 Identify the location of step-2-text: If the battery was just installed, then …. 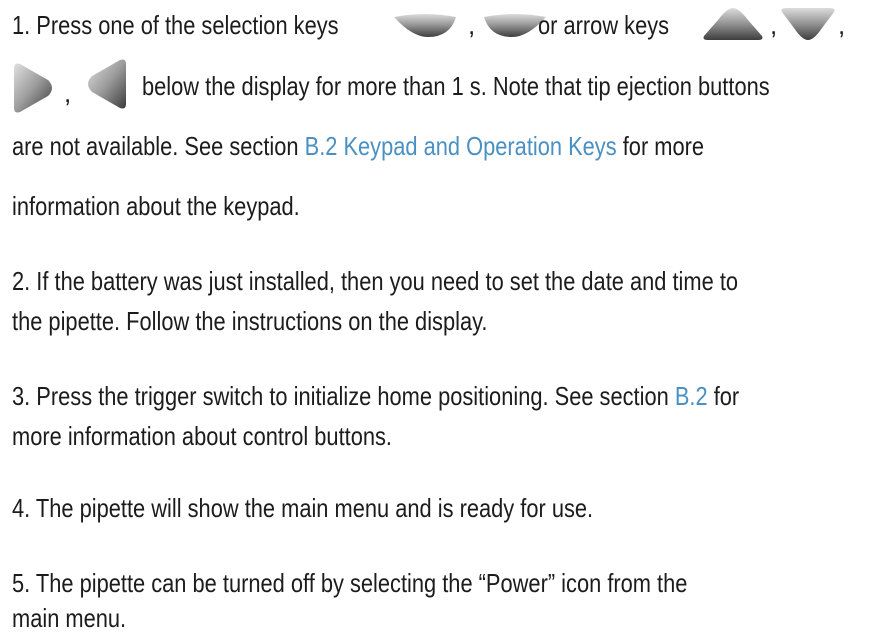
(387, 281).